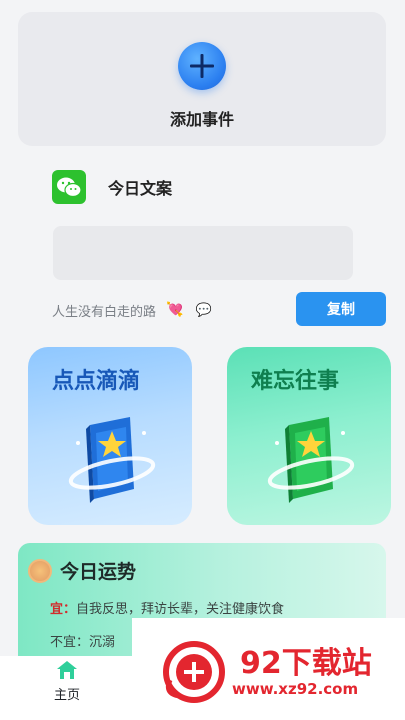 The width and height of the screenshot is (405, 720). What do you see at coordinates (311, 460) in the screenshot?
I see `book-green-icon` at bounding box center [311, 460].